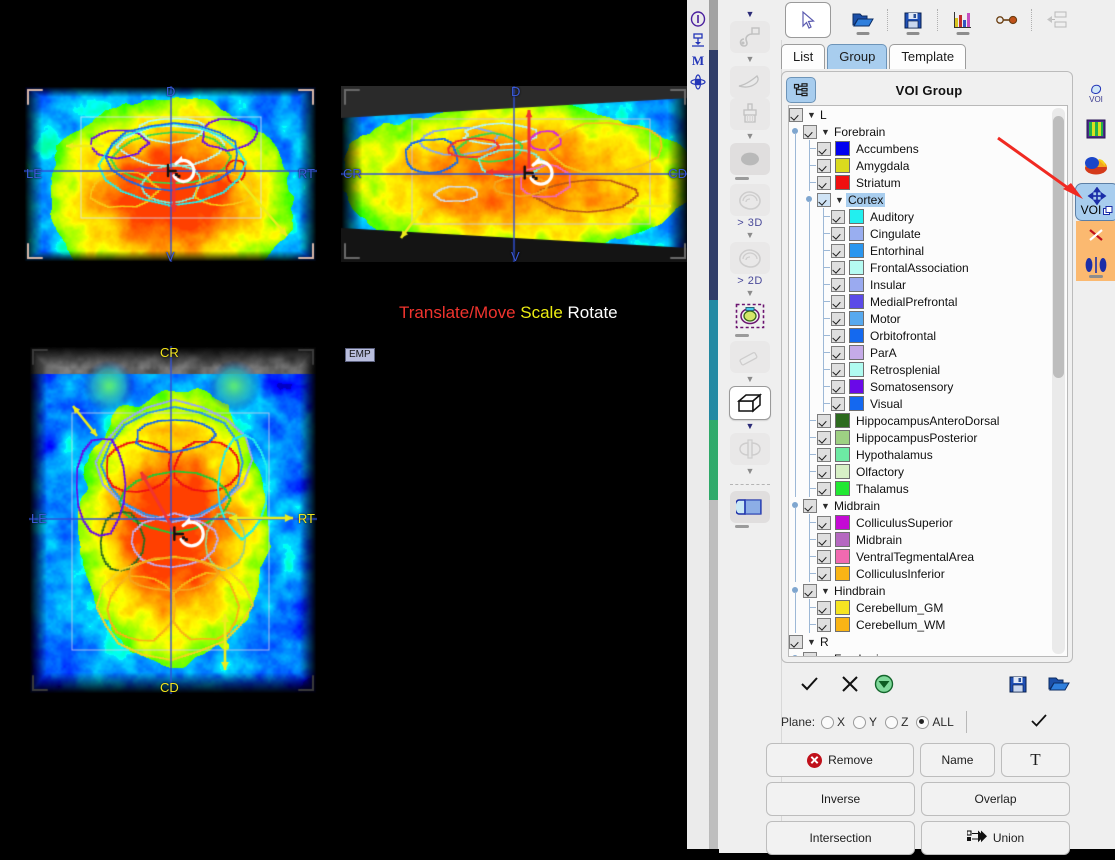  I want to click on intersection-button: Intersection, so click(840, 838).